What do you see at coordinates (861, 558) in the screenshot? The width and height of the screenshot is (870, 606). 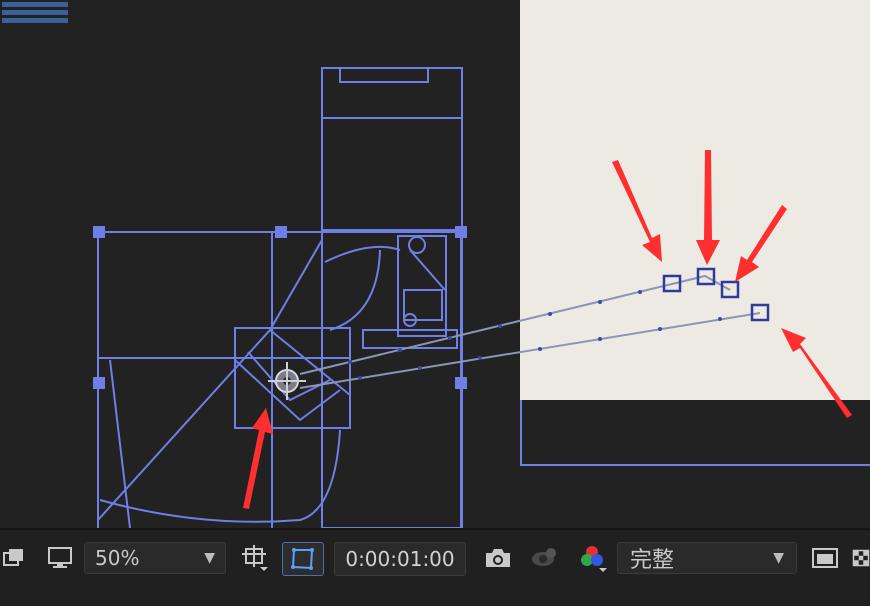 I see `transparency-grid-icon` at bounding box center [861, 558].